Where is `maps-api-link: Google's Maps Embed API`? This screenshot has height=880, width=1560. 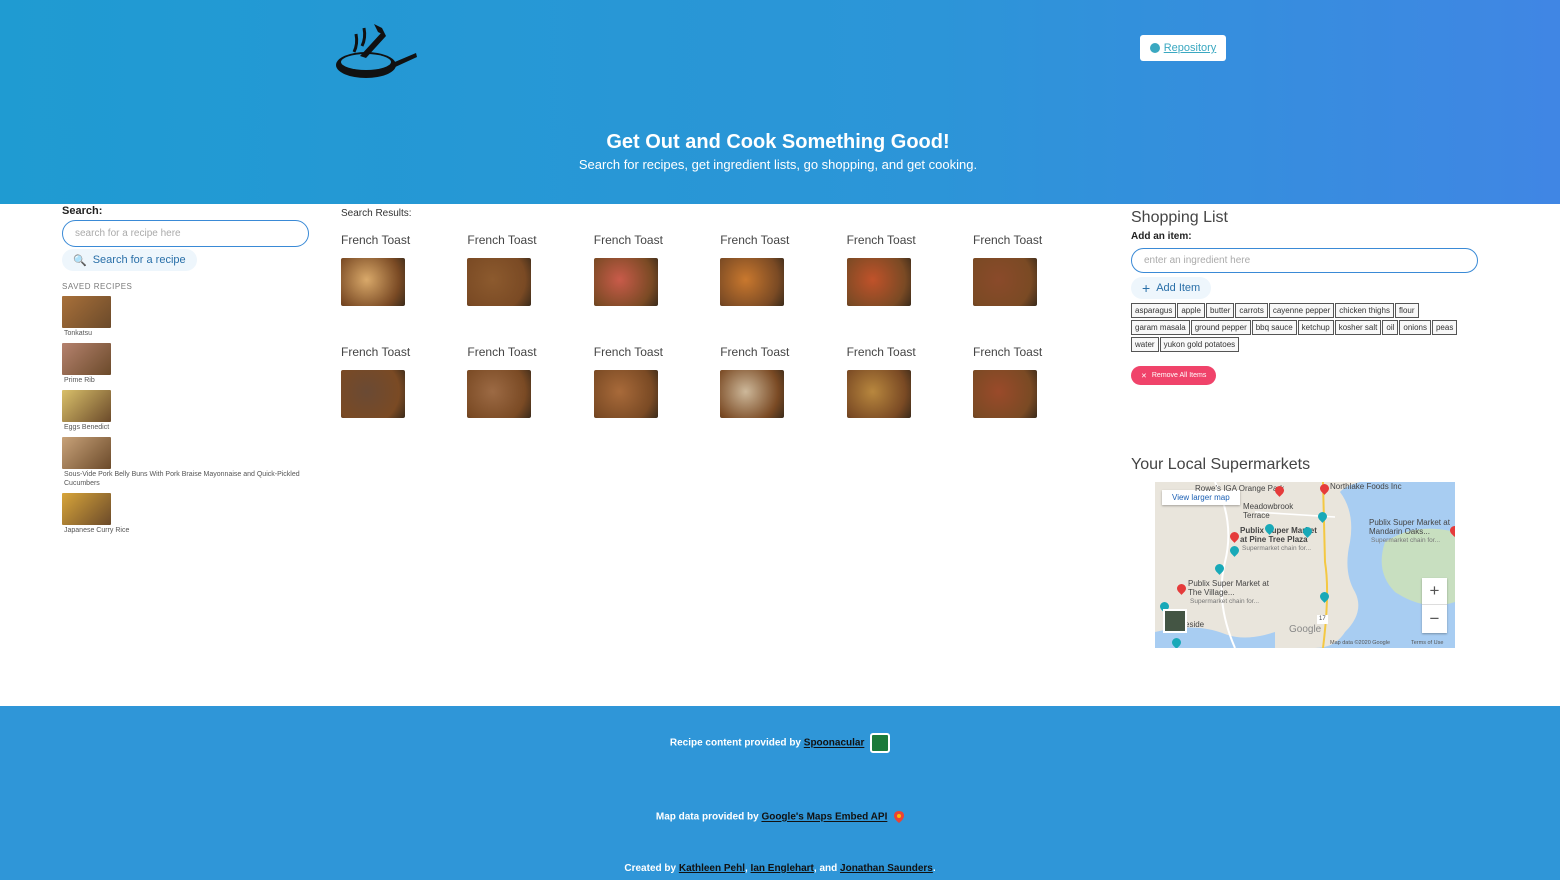
maps-api-link: Google's Maps Embed API is located at coordinates (824, 817).